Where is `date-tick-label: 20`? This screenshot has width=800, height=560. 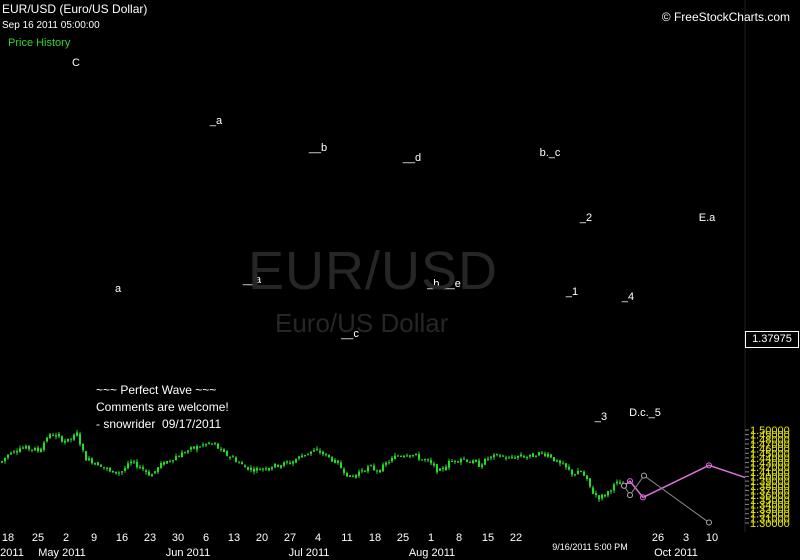
date-tick-label: 20 is located at coordinates (262, 538).